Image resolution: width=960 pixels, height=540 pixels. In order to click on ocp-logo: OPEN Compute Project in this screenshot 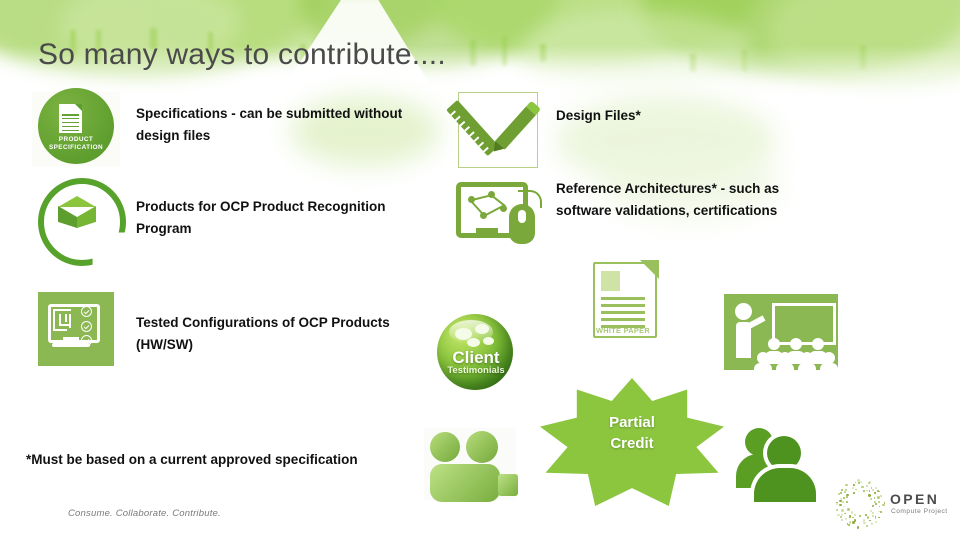, I will do `click(892, 504)`.